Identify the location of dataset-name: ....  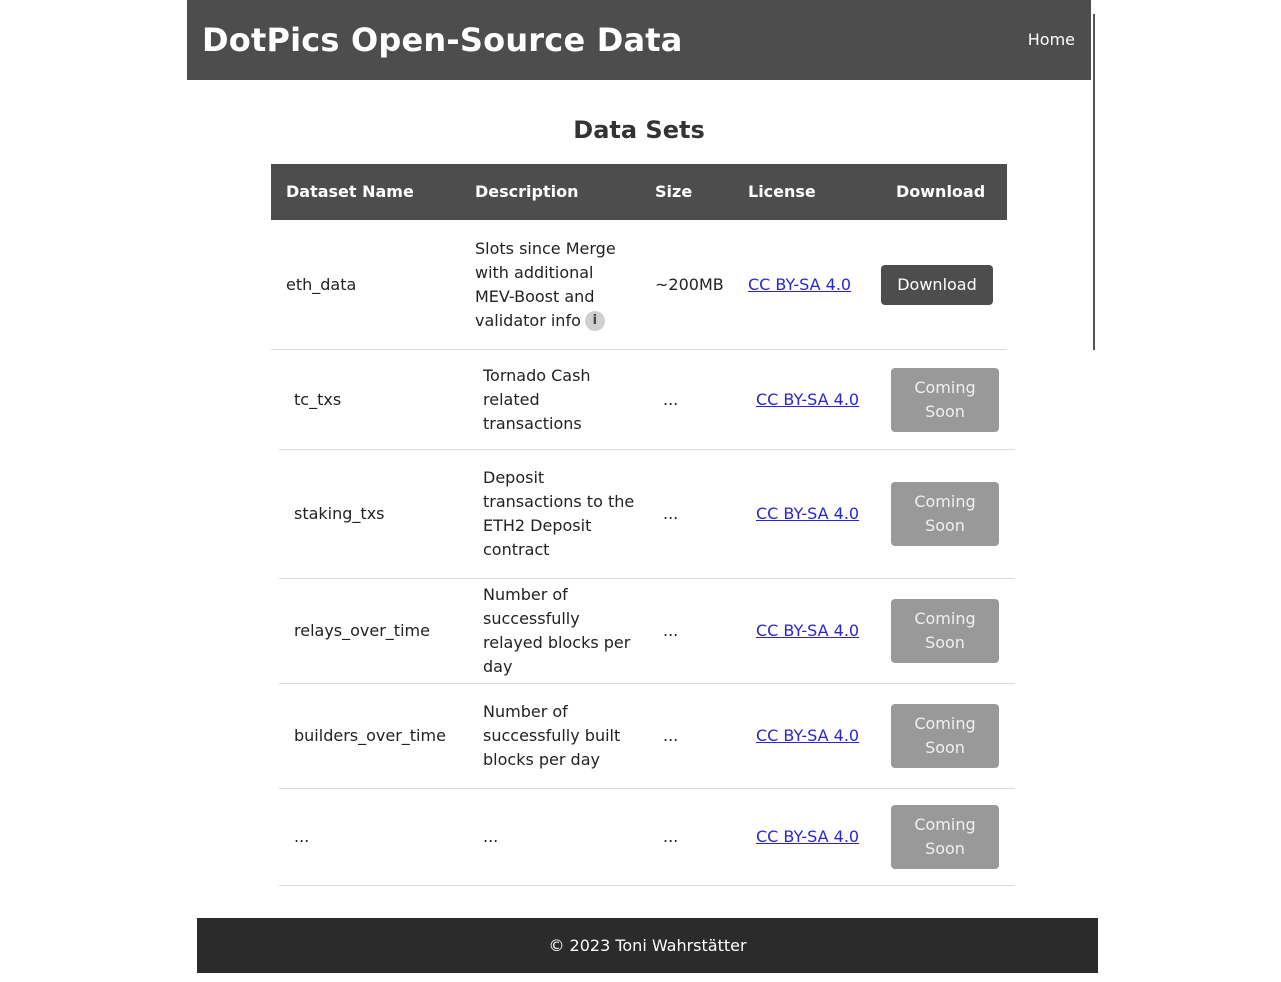
(302, 836).